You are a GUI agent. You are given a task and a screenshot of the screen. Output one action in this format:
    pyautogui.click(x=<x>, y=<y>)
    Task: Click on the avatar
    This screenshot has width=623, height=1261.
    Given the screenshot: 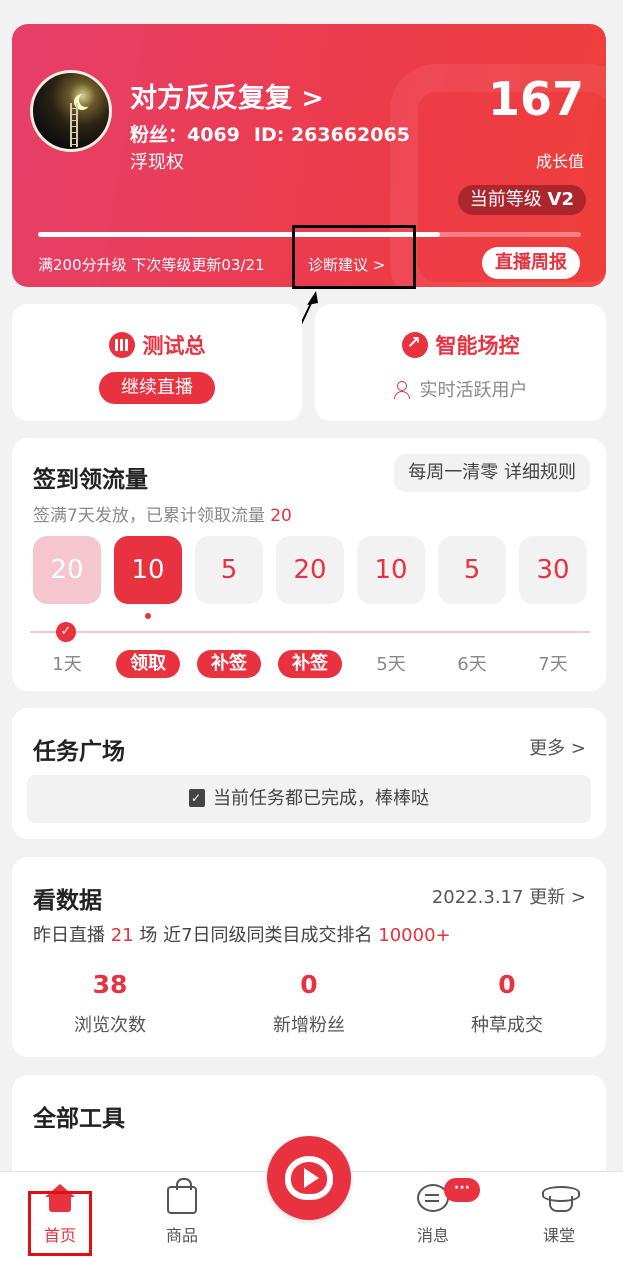 What is the action you would take?
    pyautogui.click(x=71, y=111)
    